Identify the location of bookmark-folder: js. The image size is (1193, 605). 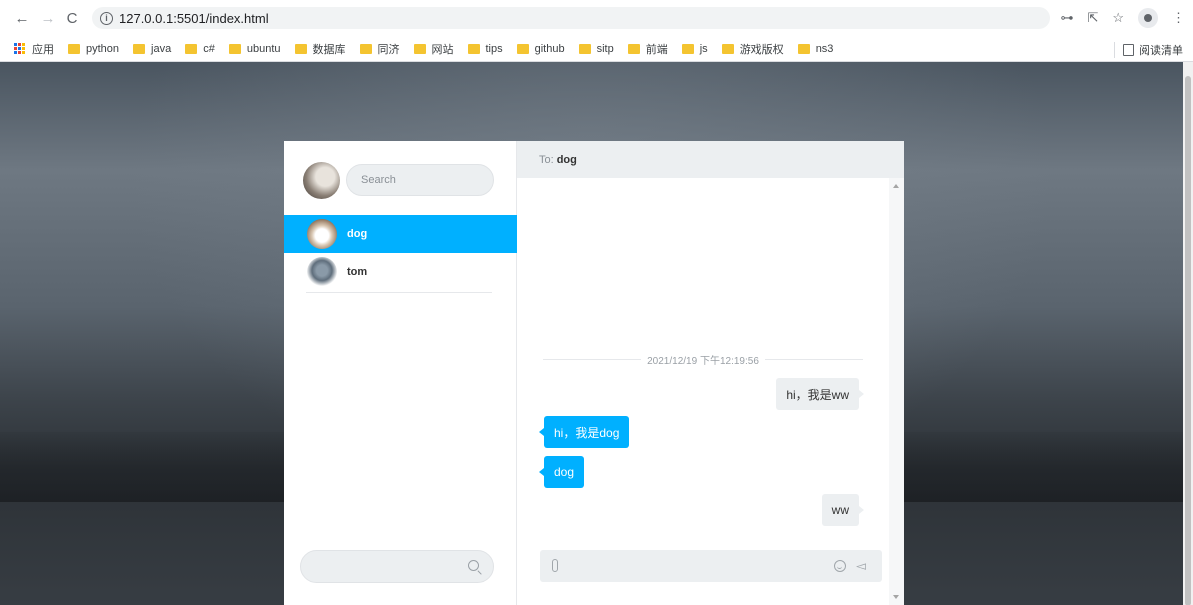
(694, 49).